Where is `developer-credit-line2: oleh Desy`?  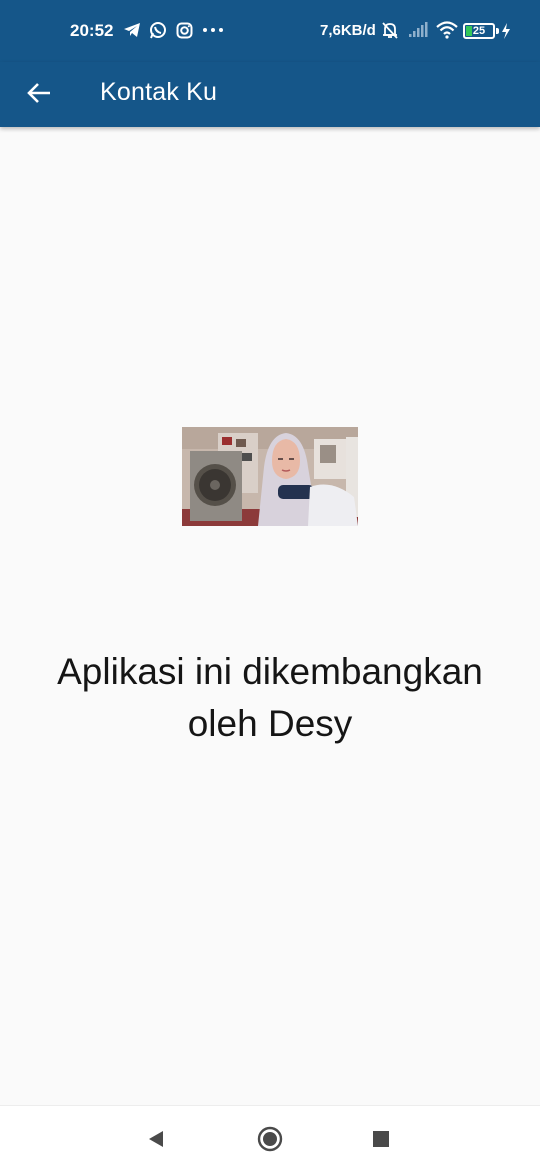
developer-credit-line2: oleh Desy is located at coordinates (270, 723).